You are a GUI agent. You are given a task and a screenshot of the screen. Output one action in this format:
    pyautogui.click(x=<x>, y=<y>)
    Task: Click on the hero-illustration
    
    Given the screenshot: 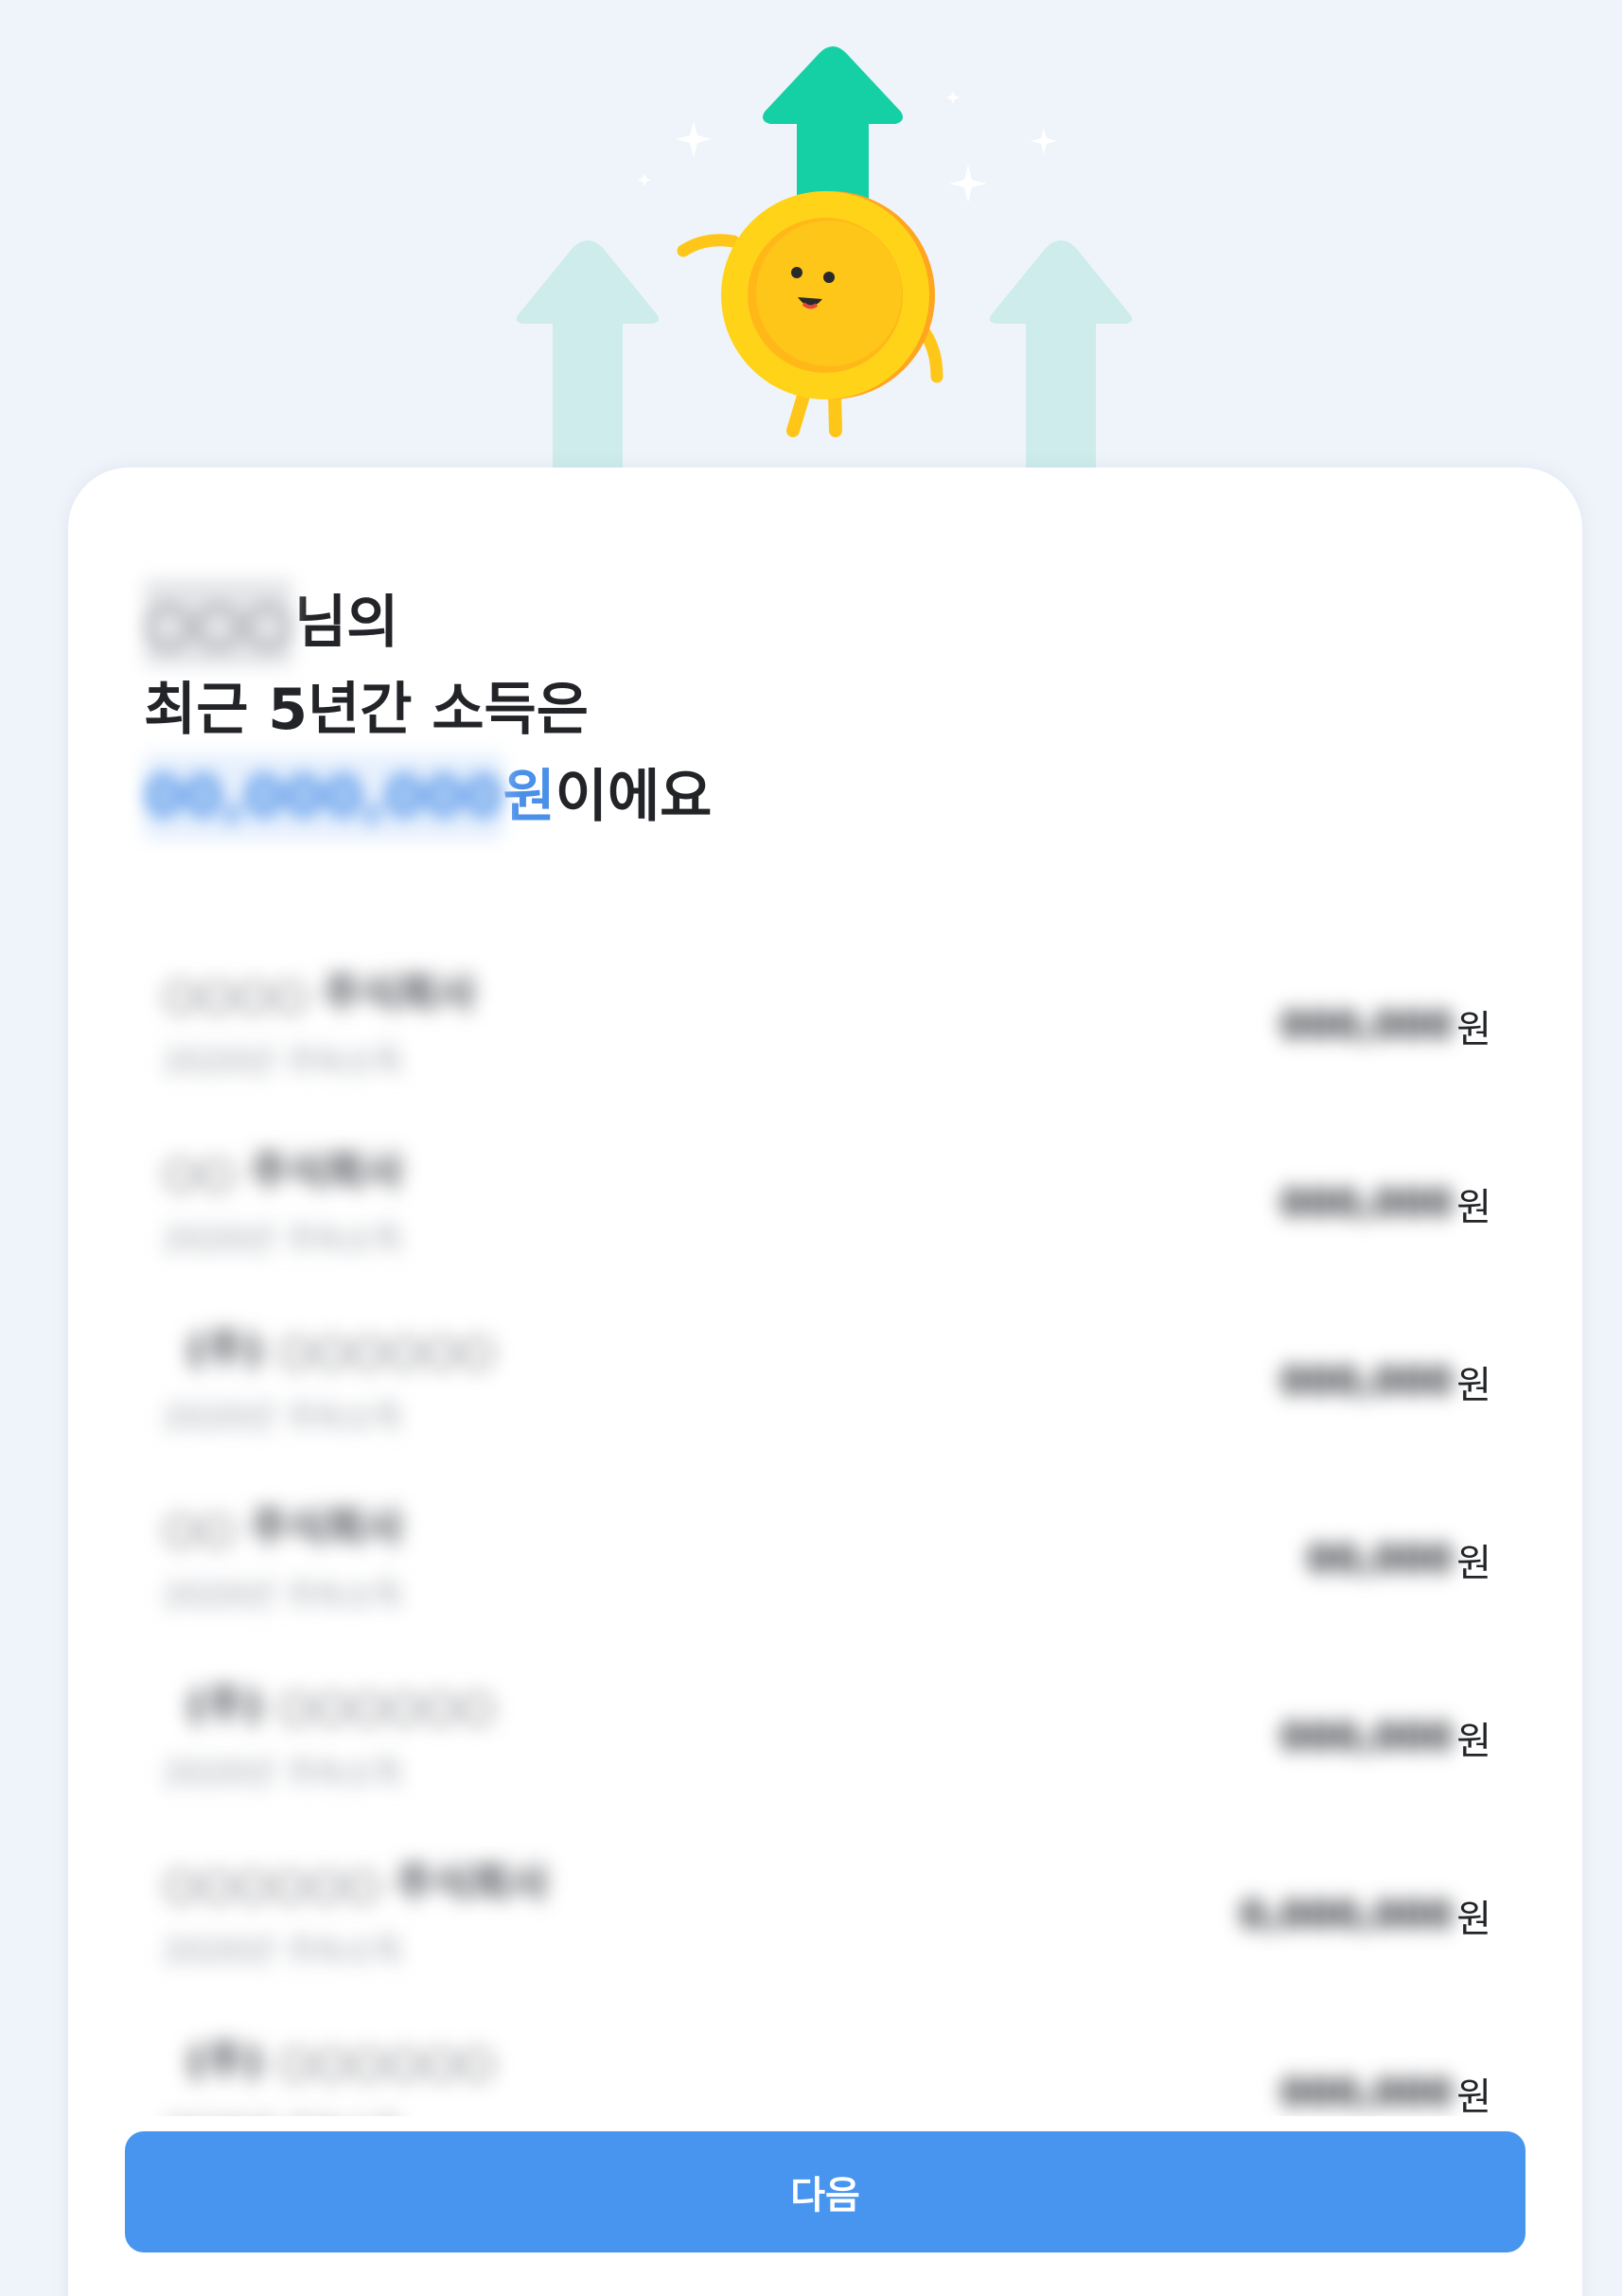 What is the action you would take?
    pyautogui.click(x=825, y=269)
    